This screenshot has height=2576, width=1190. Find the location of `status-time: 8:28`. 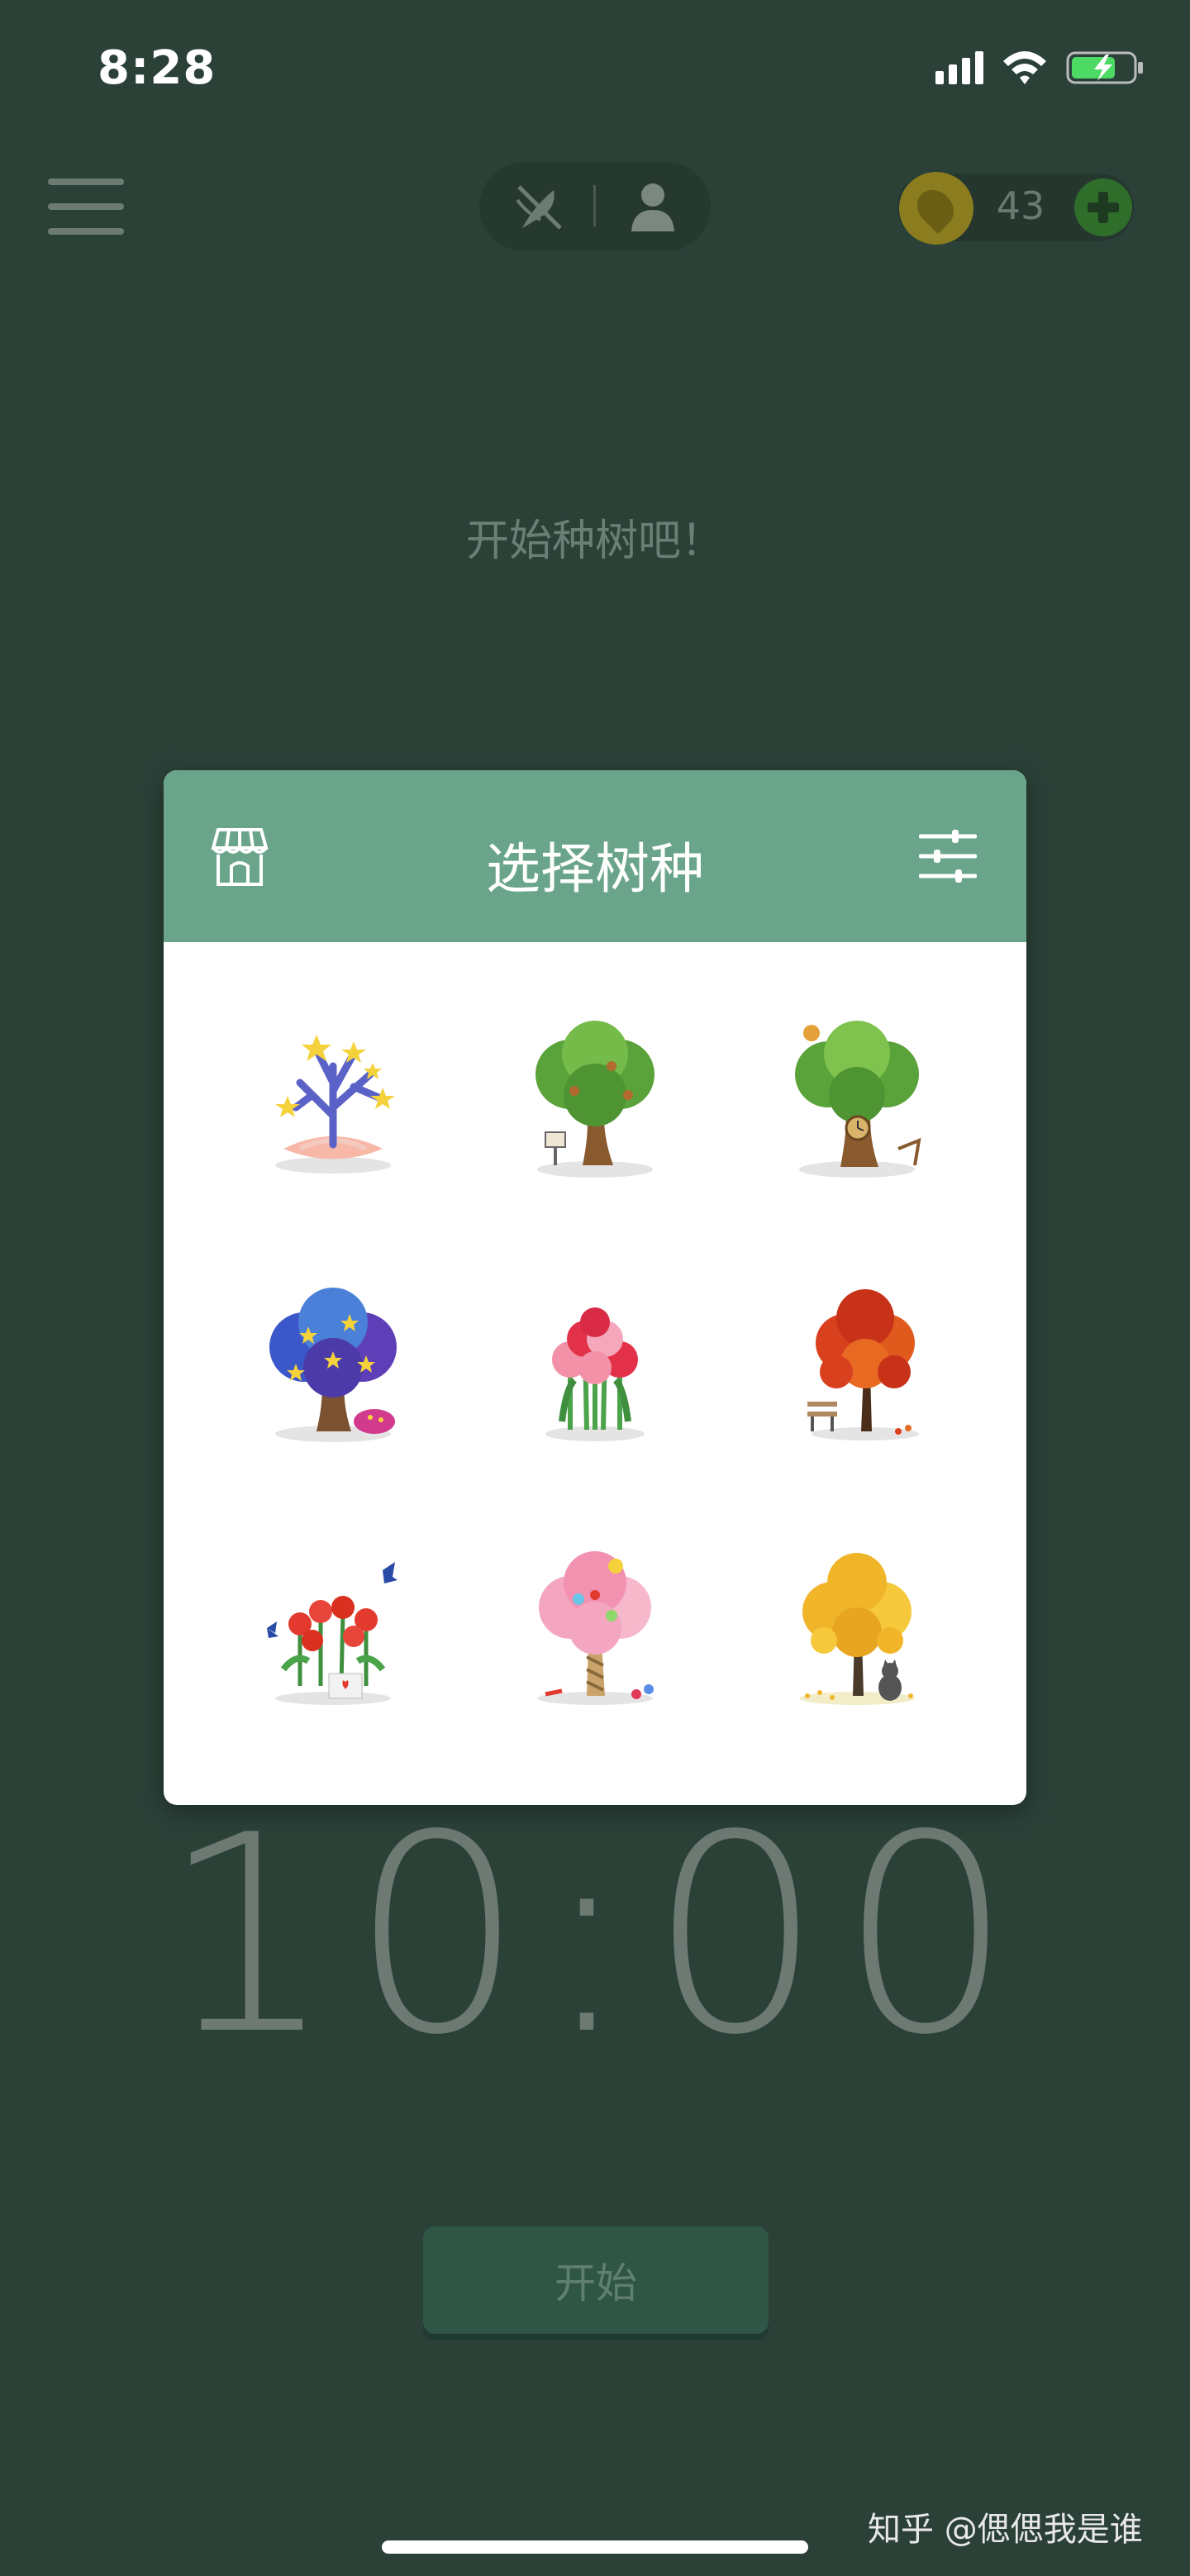

status-time: 8:28 is located at coordinates (157, 68).